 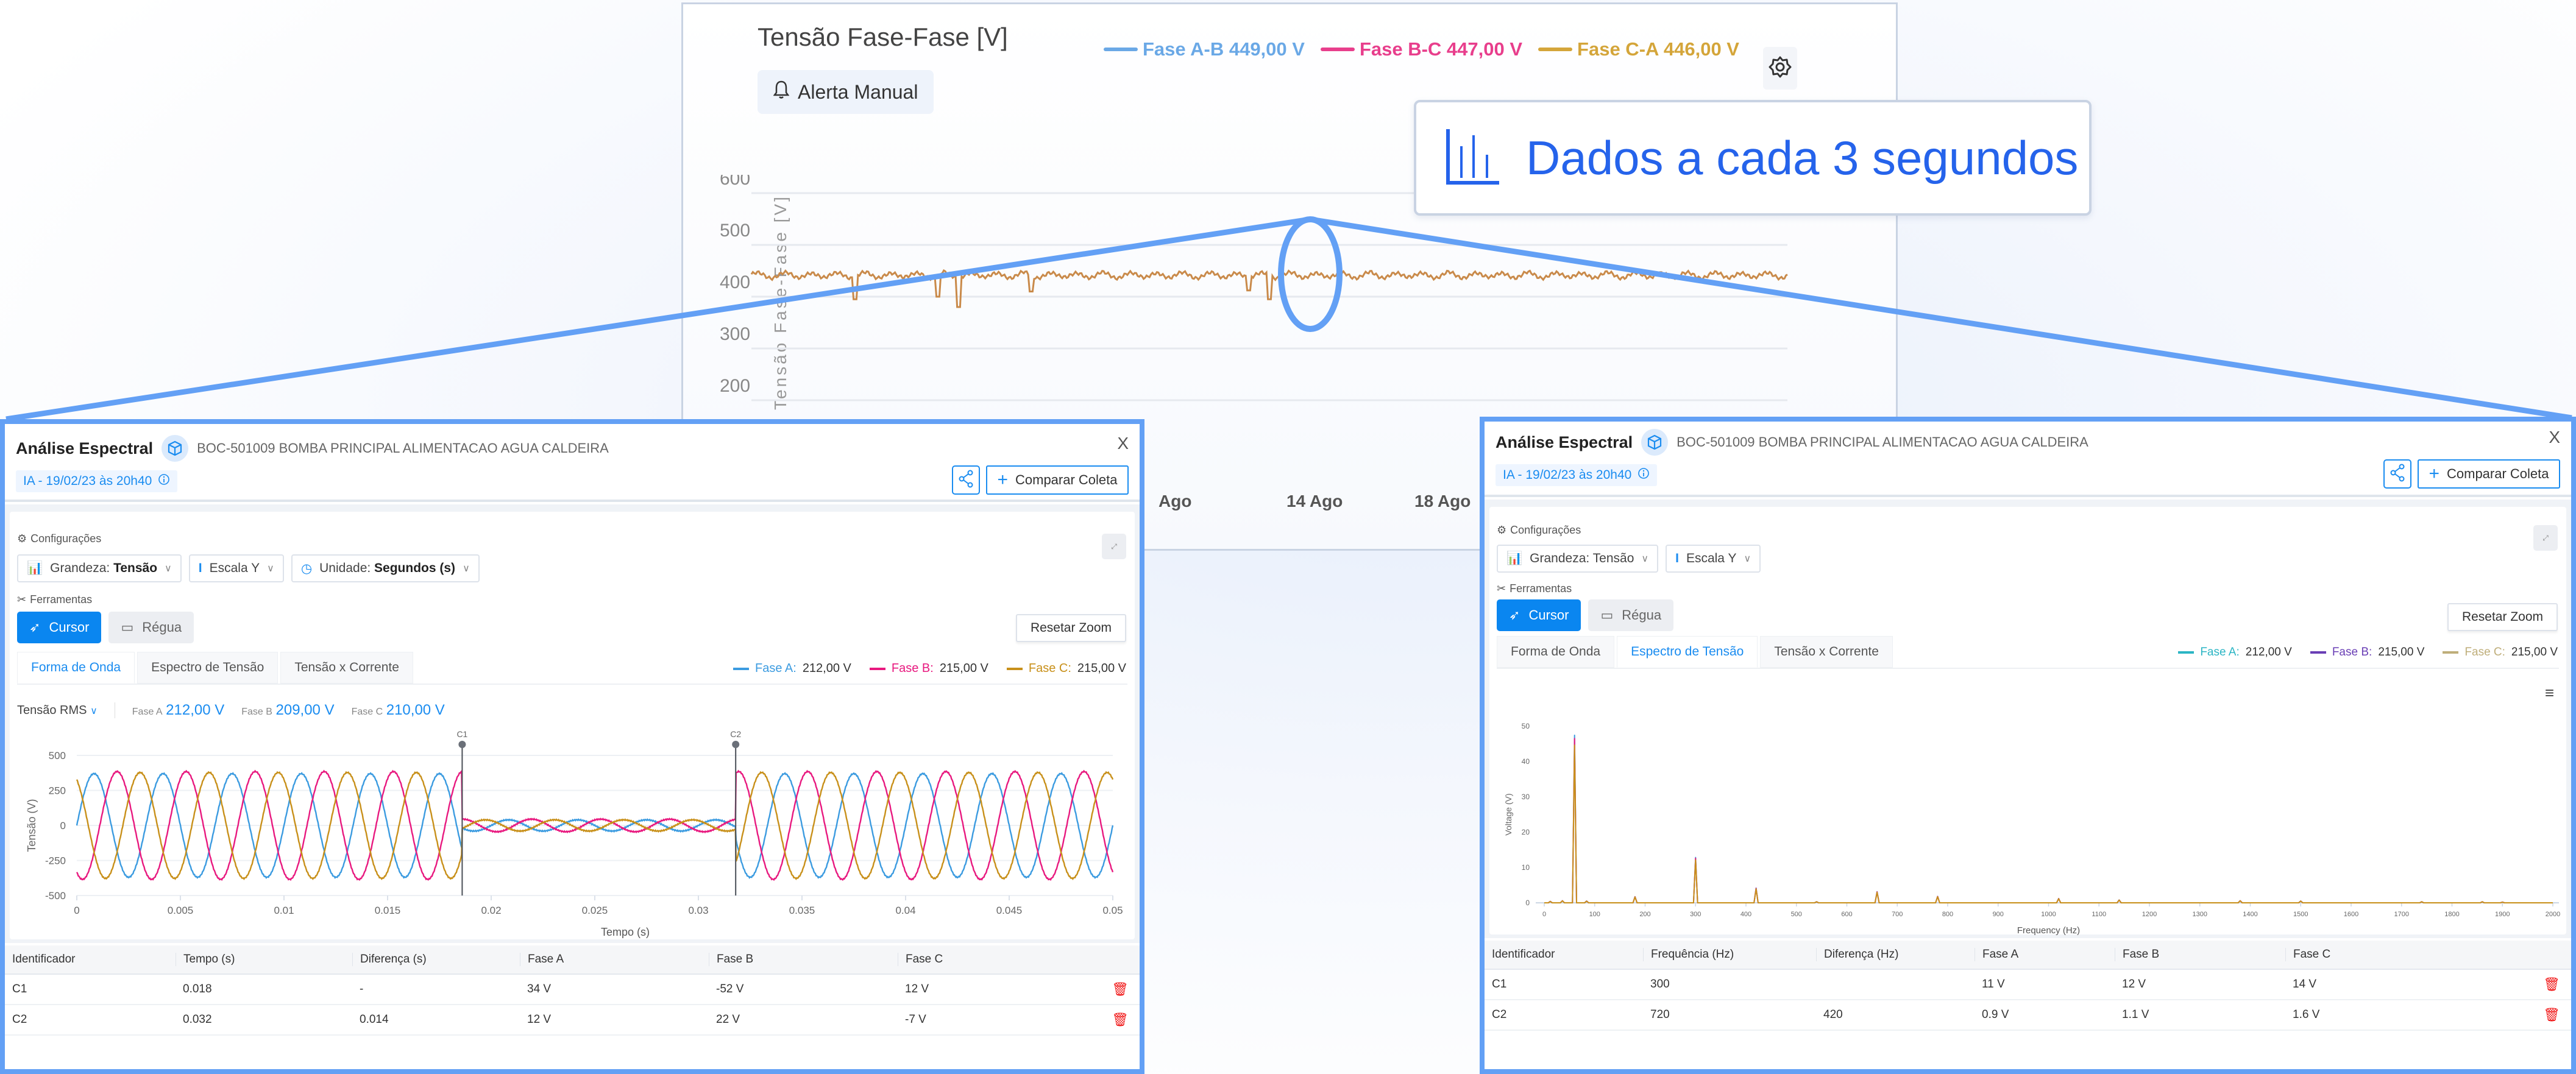 What do you see at coordinates (2352, 652) in the screenshot?
I see `legend-name: Fase B:` at bounding box center [2352, 652].